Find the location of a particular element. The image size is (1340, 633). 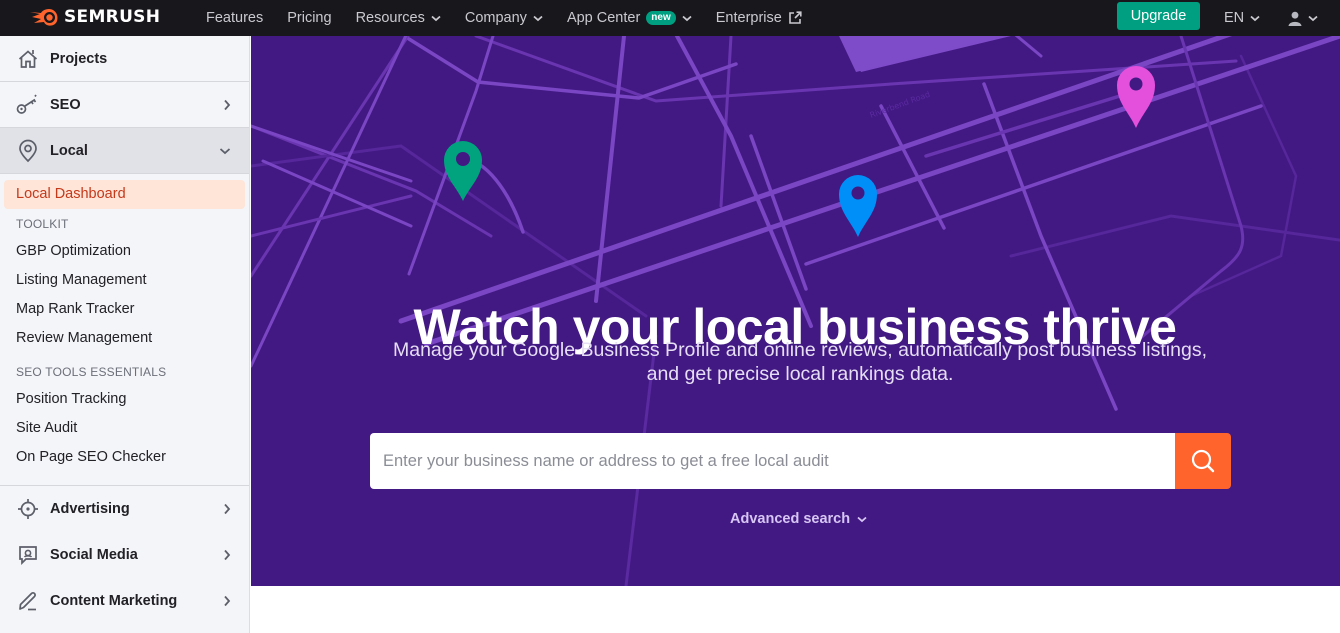

language-selector: EN is located at coordinates (1242, 18).